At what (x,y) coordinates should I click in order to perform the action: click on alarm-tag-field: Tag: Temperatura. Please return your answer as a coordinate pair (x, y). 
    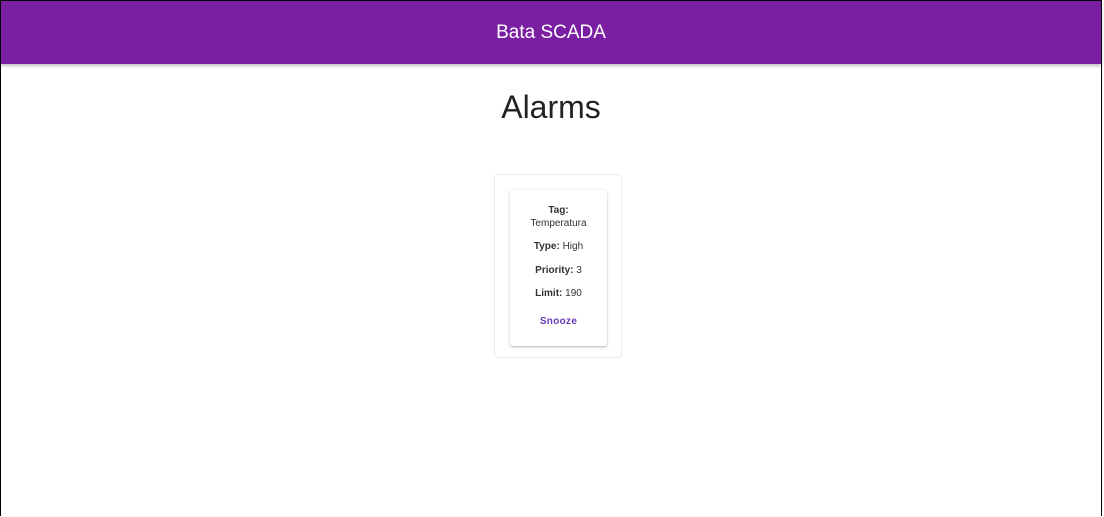
    Looking at the image, I should click on (558, 217).